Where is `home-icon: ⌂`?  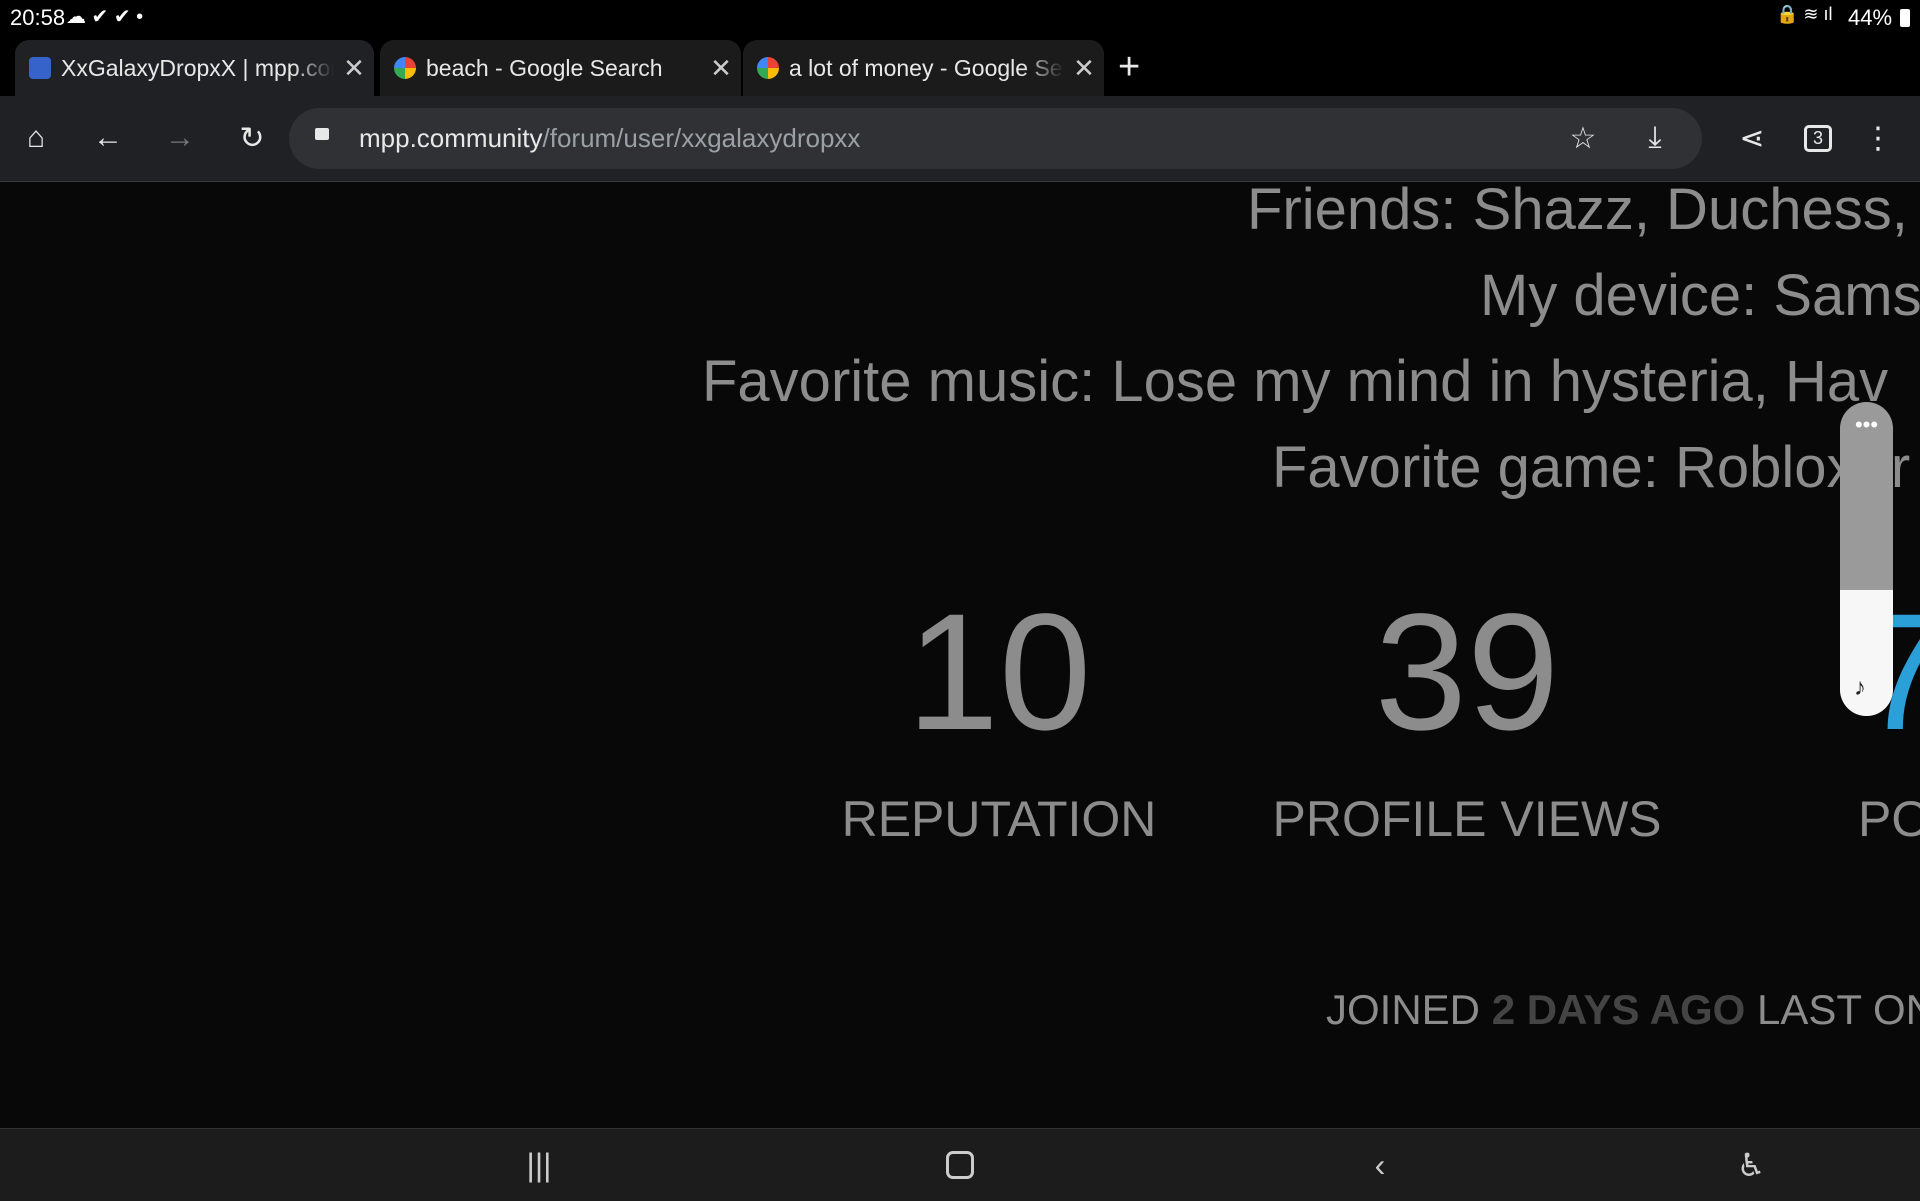 home-icon: ⌂ is located at coordinates (36, 138).